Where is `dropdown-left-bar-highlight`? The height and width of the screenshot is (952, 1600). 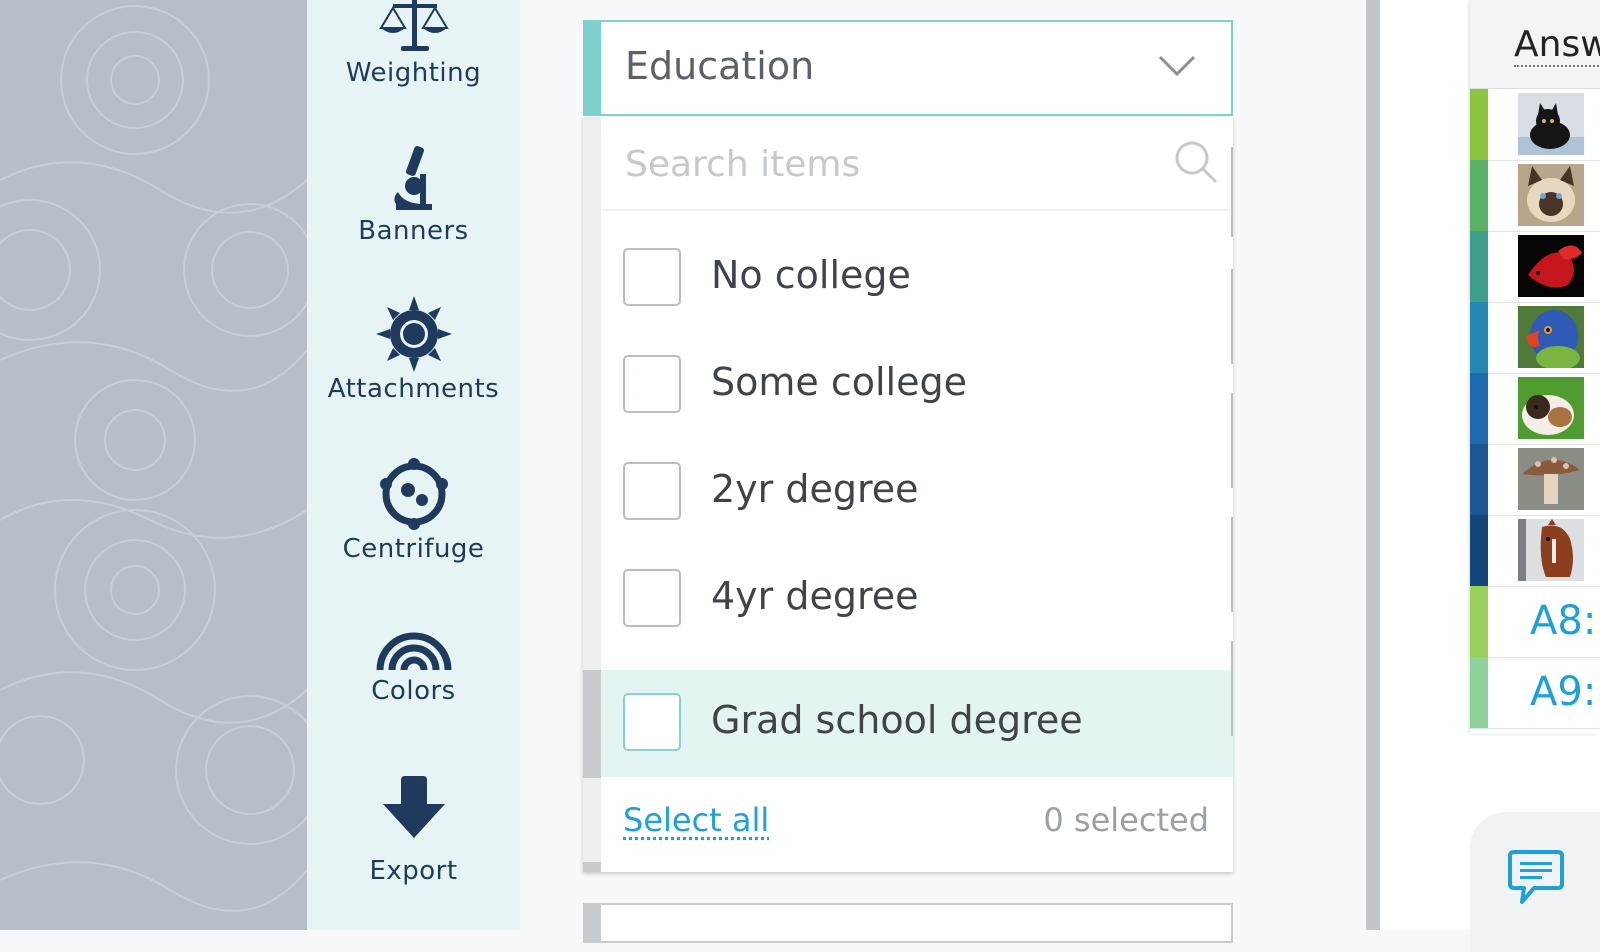
dropdown-left-bar-highlight is located at coordinates (592, 724).